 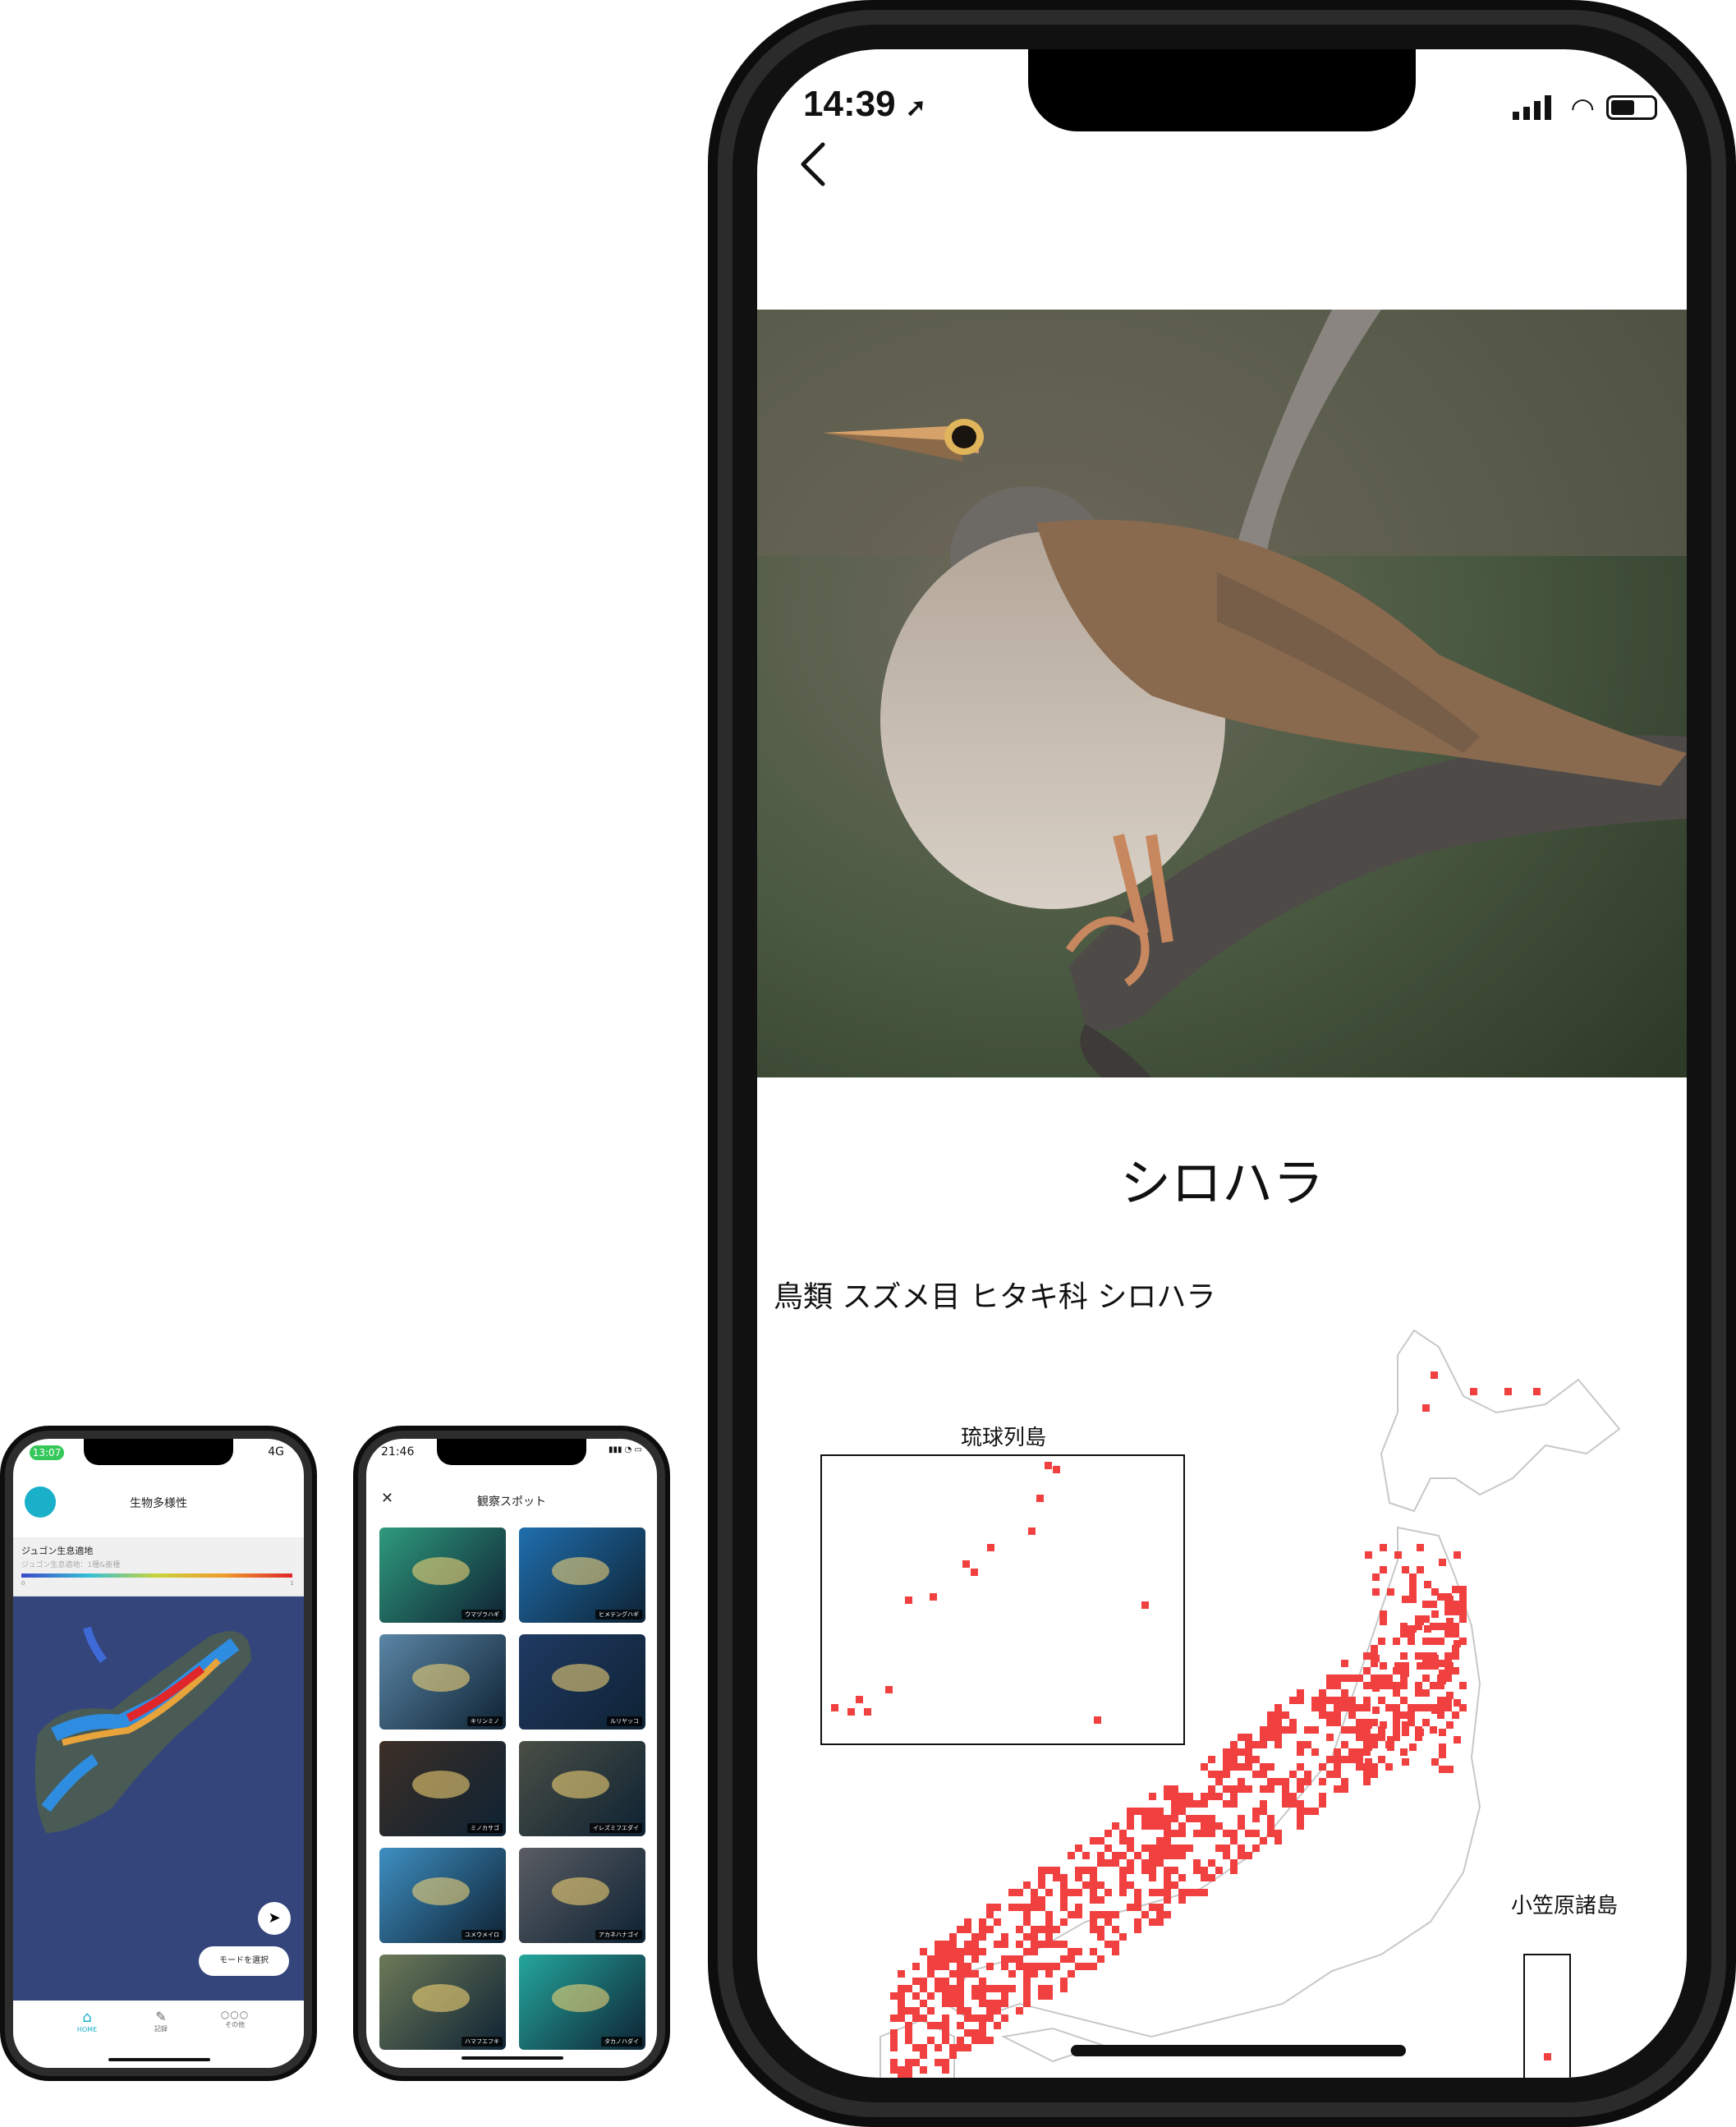 I want to click on mode-select-button: モードを選択, so click(x=244, y=1961).